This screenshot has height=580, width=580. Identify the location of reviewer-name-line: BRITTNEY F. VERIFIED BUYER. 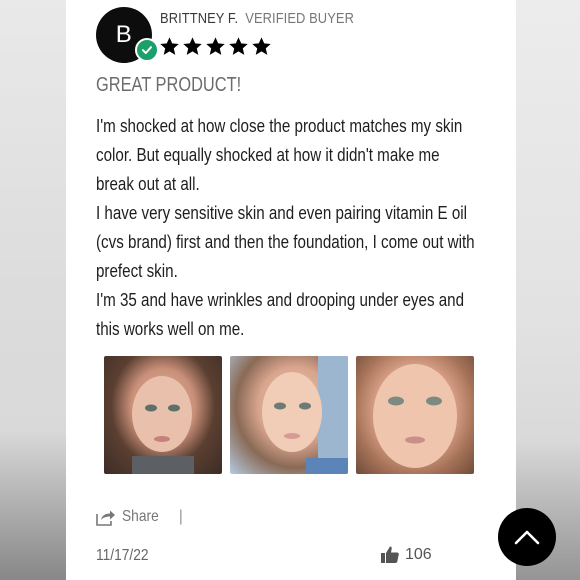
(257, 18).